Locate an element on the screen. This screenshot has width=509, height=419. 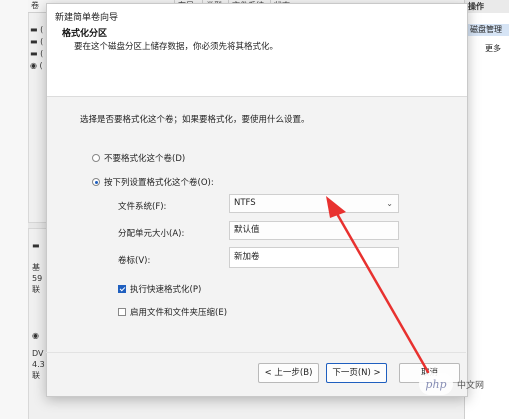
watermark-site: 中文网 is located at coordinates (471, 385).